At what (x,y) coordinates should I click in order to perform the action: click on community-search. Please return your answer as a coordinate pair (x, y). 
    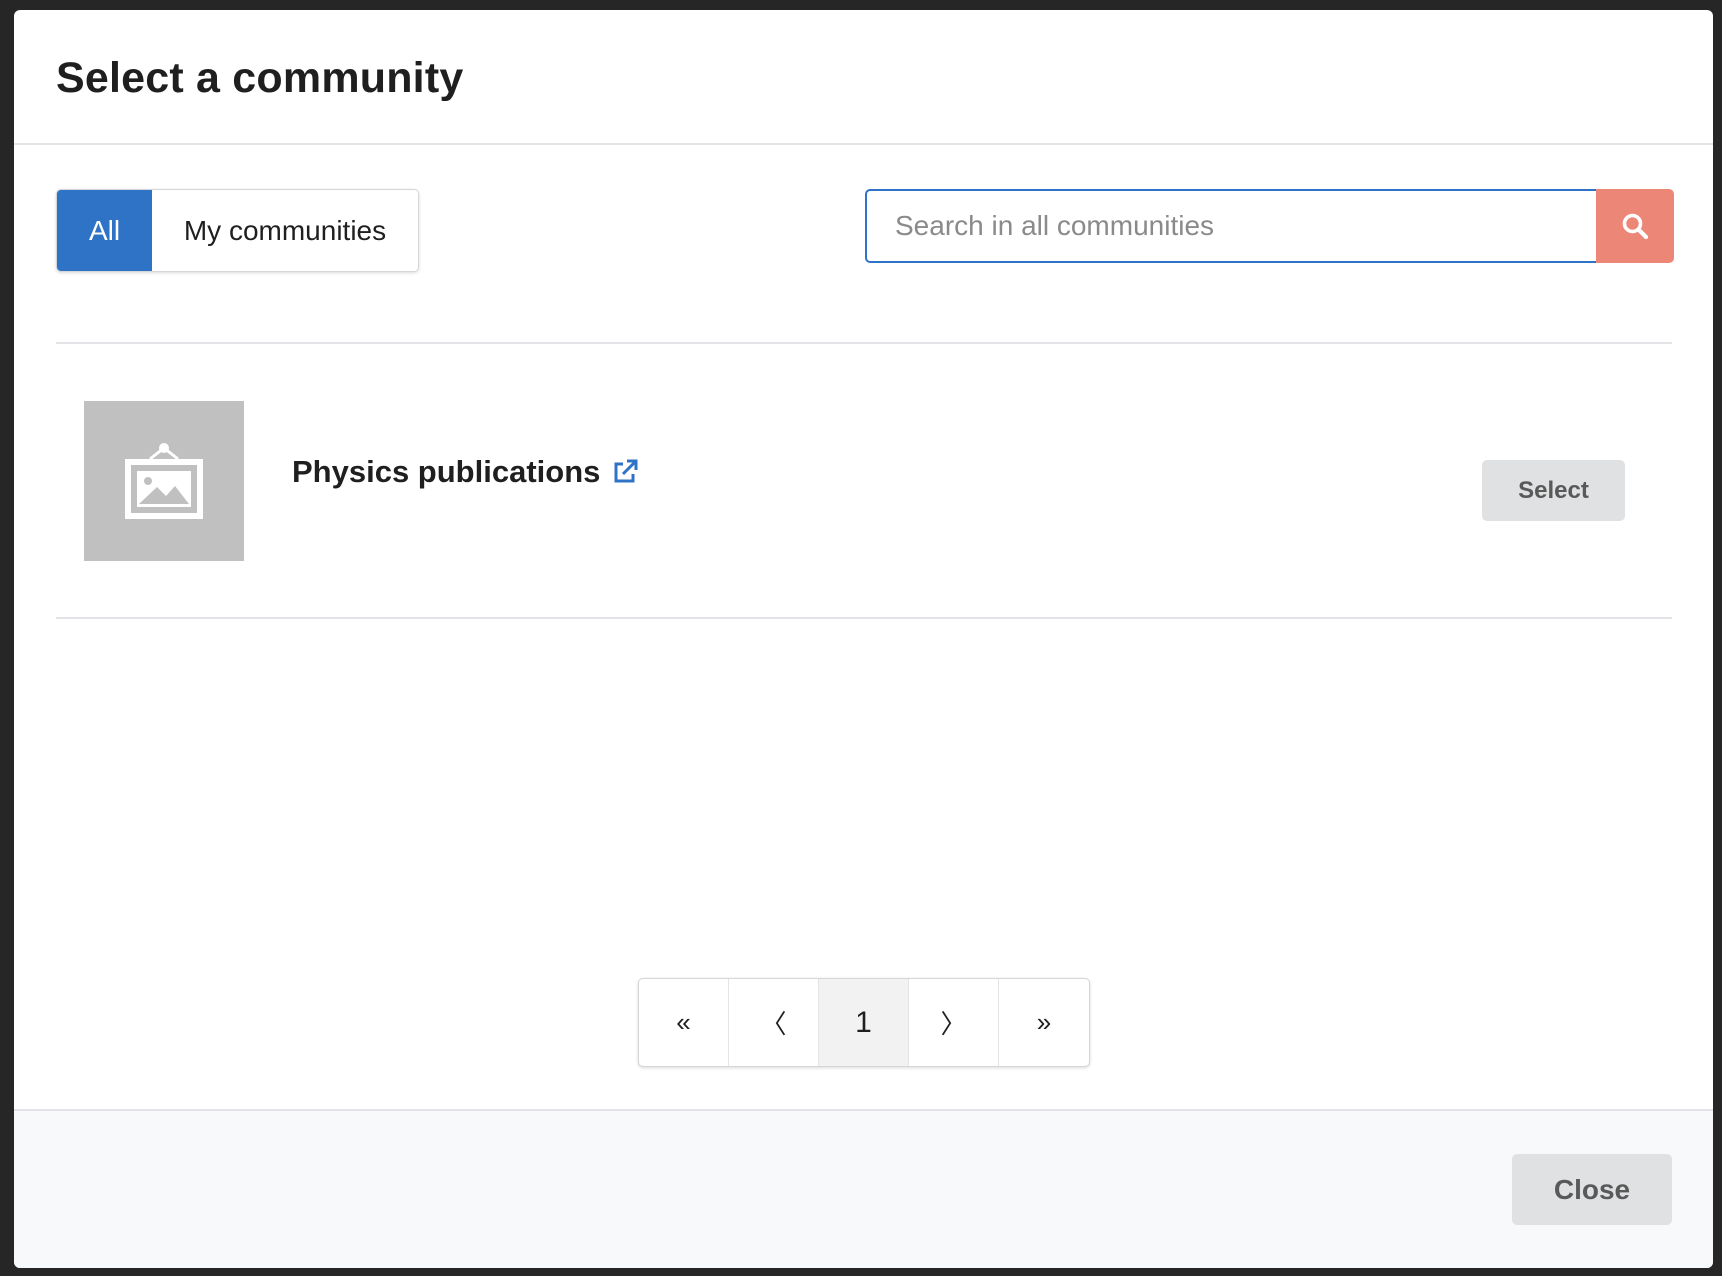
    Looking at the image, I should click on (1269, 226).